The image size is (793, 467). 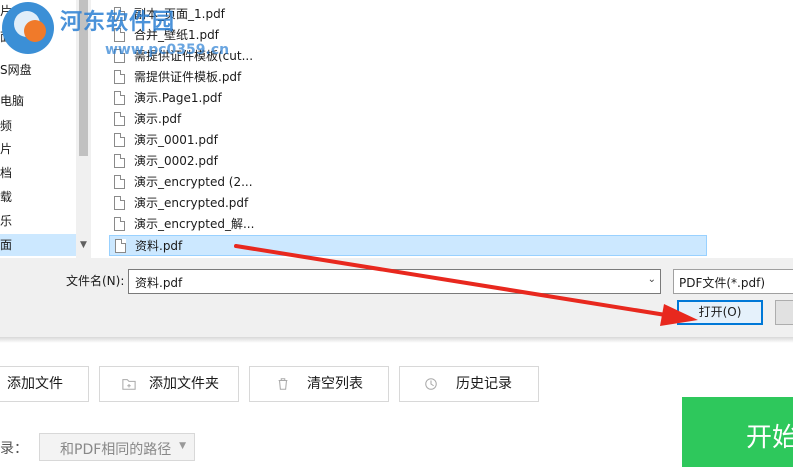 What do you see at coordinates (182, 446) in the screenshot?
I see `caret-down-icon: ▼` at bounding box center [182, 446].